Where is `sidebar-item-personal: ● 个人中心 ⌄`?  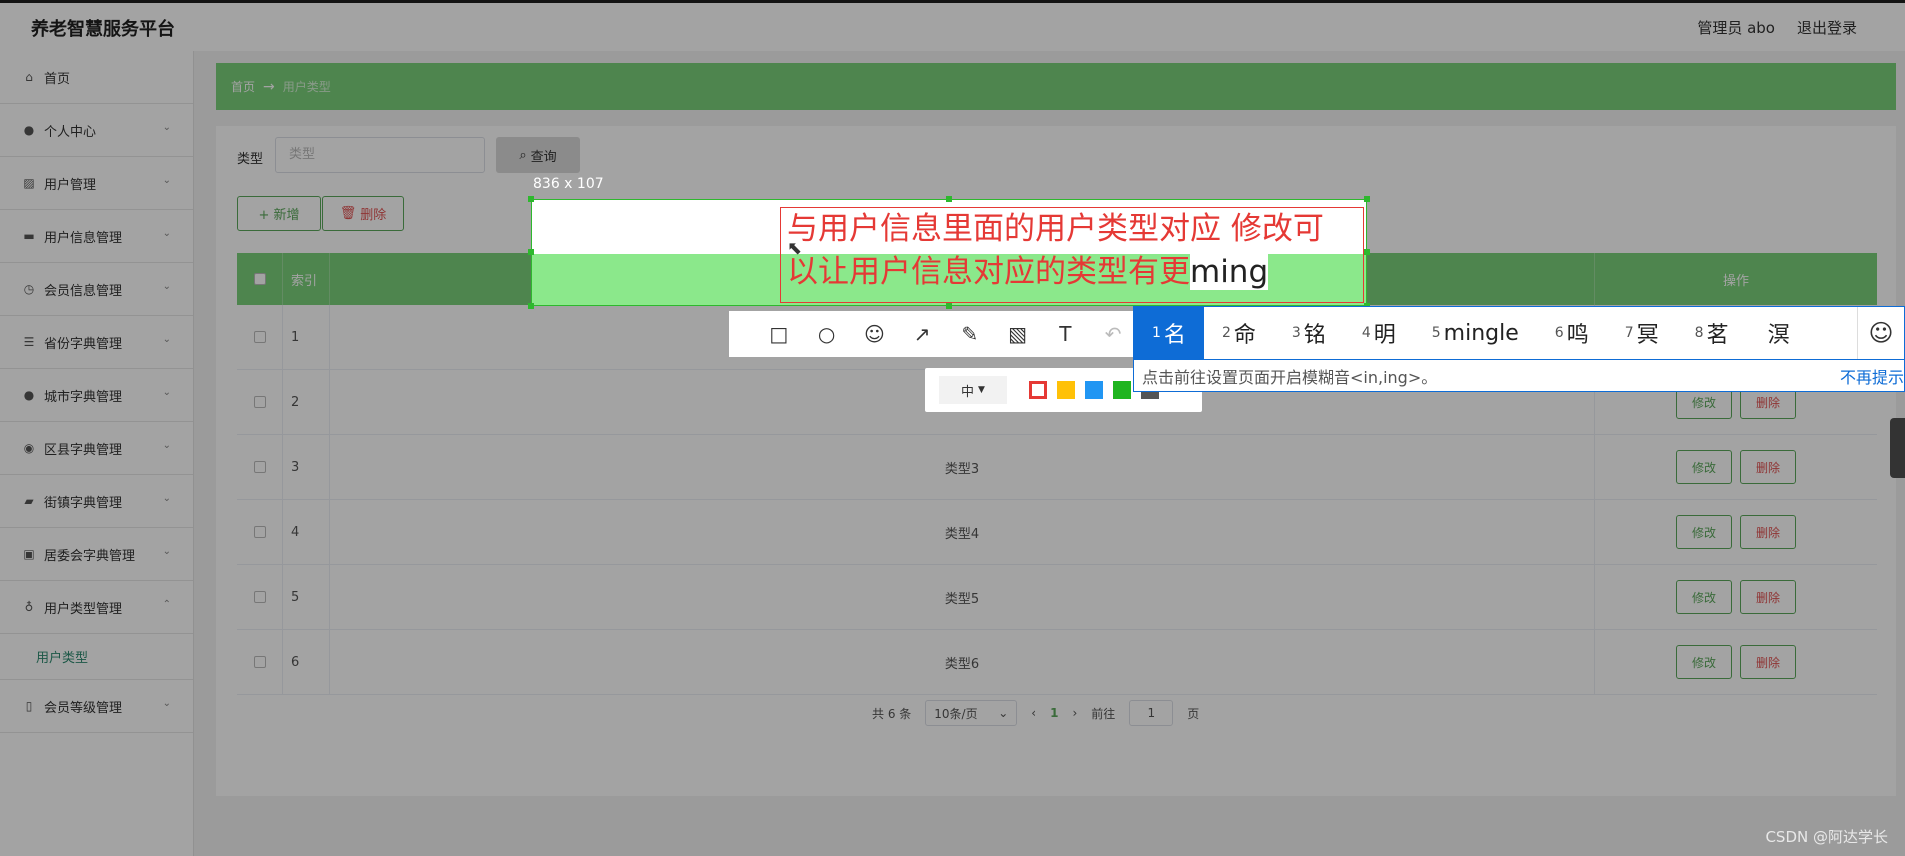
sidebar-item-personal: ● 个人中心 ⌄ is located at coordinates (96, 130).